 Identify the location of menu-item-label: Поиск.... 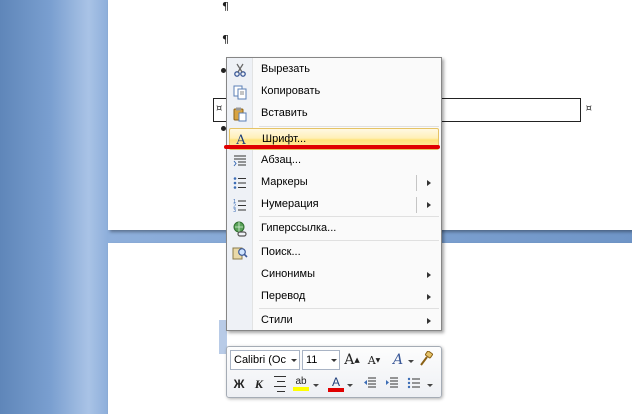
(281, 252).